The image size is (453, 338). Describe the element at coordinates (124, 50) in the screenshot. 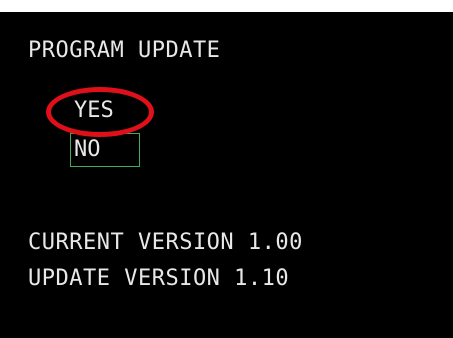

I see `screen-title: PROGRAM UPDATE` at that location.